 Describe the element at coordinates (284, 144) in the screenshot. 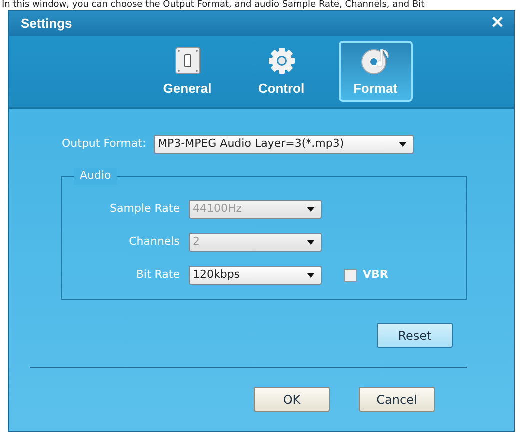

I see `output-format-dropdown: MP3-MPEG Audio Layer=3(*.mp3)` at that location.